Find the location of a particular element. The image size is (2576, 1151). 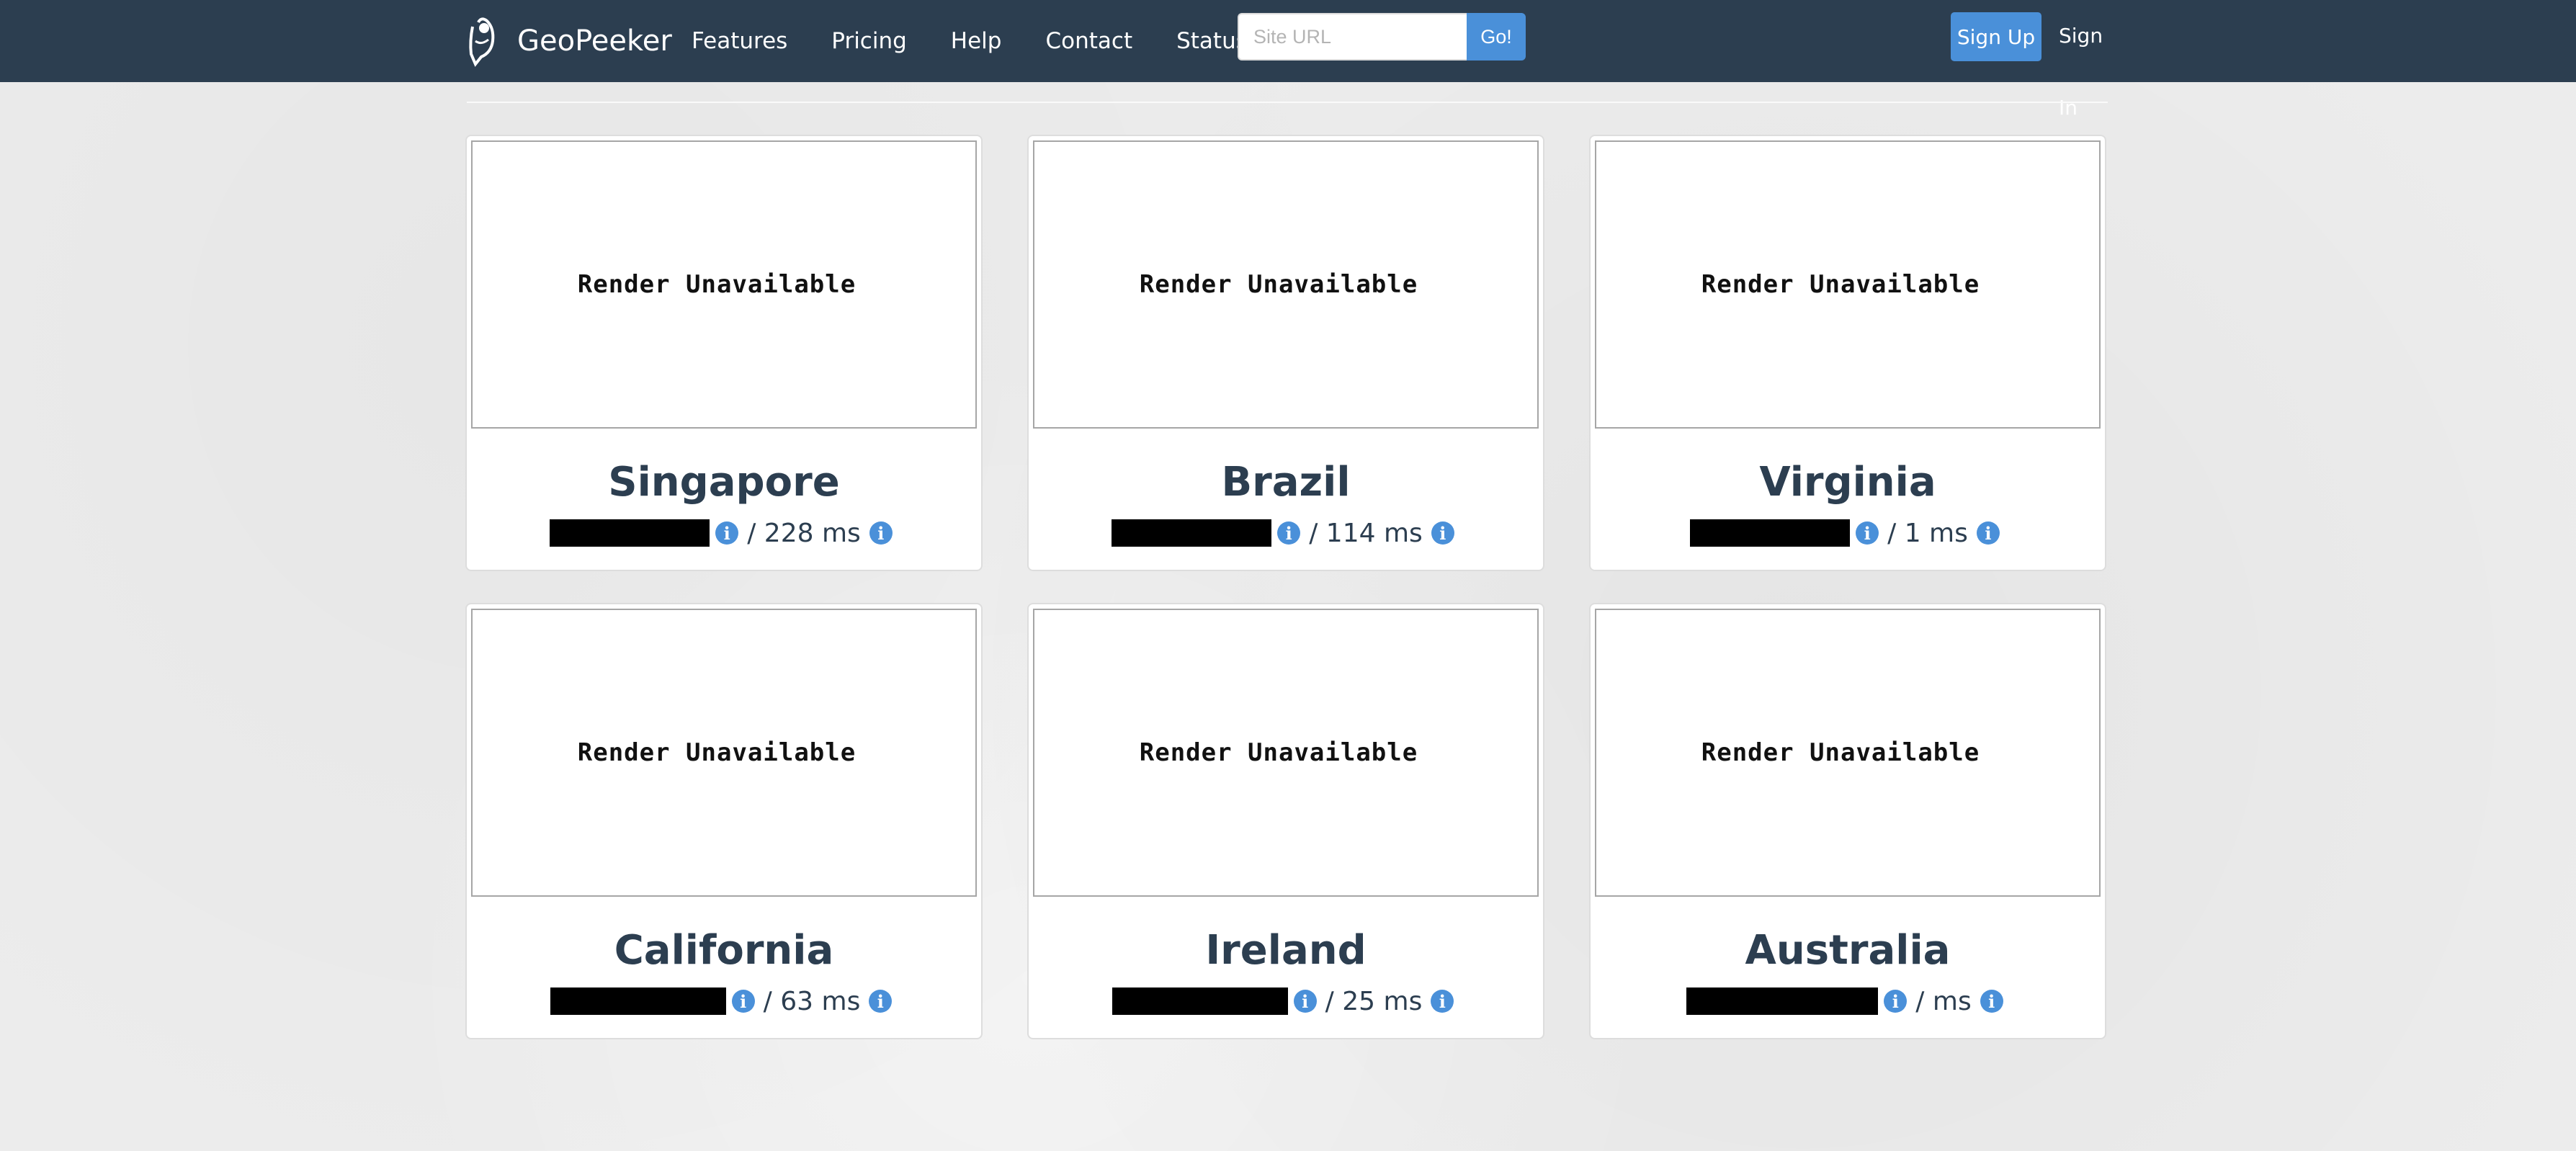

sign-in-link: Sign In is located at coordinates (2087, 60).